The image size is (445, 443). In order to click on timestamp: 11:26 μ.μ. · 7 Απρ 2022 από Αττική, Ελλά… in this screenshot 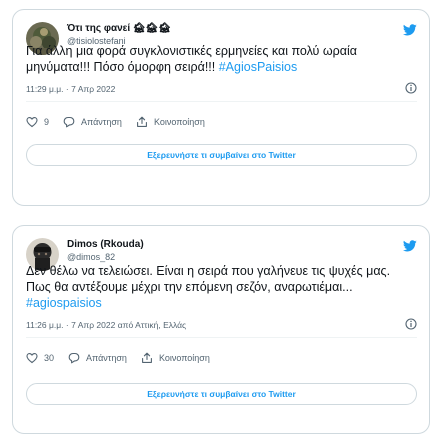, I will do `click(106, 325)`.